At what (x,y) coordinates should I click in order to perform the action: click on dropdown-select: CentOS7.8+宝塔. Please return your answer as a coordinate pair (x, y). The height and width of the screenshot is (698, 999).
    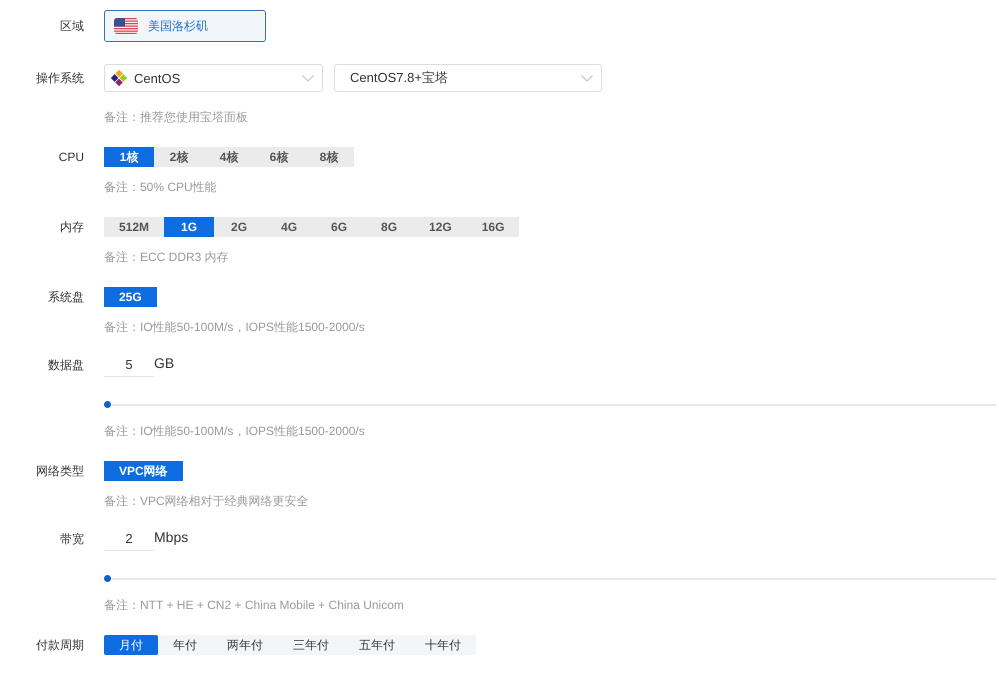
    Looking at the image, I should click on (468, 78).